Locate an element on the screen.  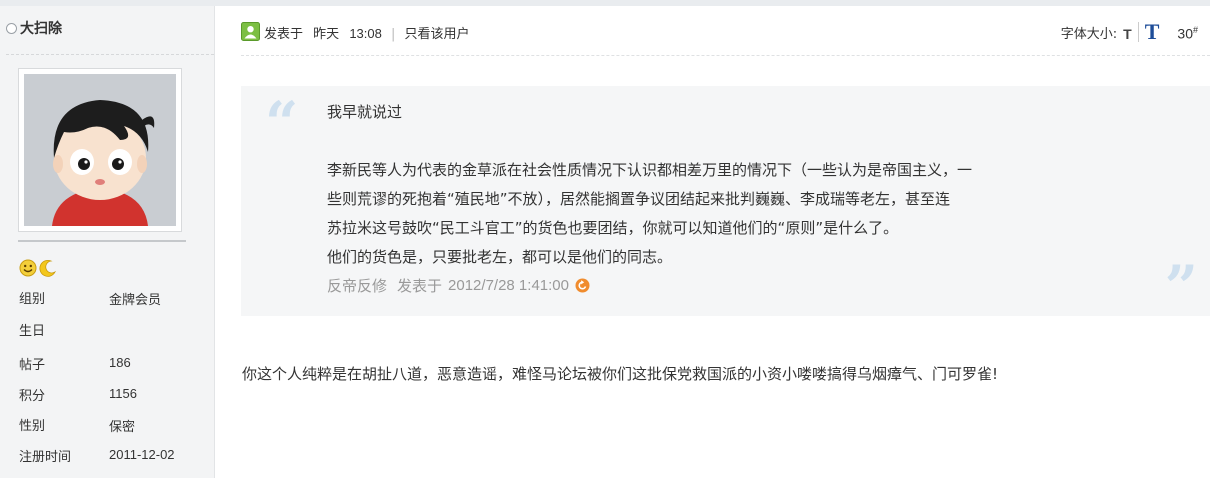
quote-first-line: 我早就说过 is located at coordinates (365, 112).